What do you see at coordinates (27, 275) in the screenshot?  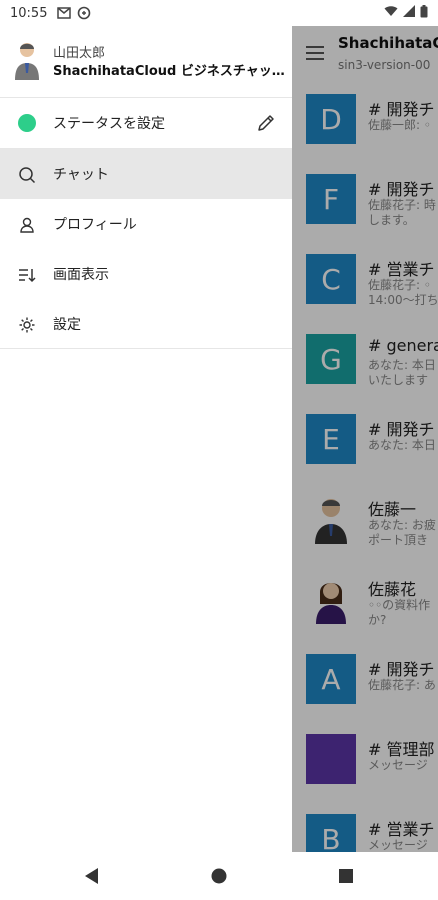 I see `sort-icon` at bounding box center [27, 275].